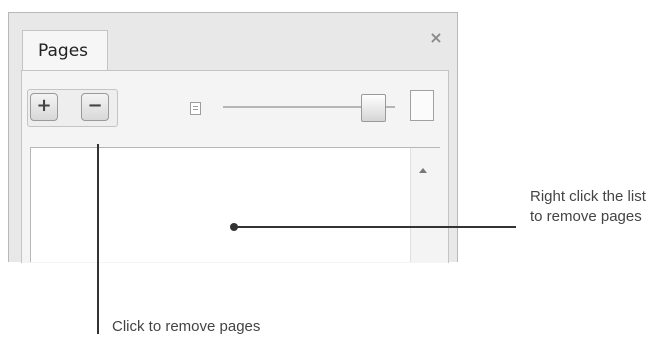  What do you see at coordinates (588, 206) in the screenshot?
I see `right-annotation: Right click the list to remove pages` at bounding box center [588, 206].